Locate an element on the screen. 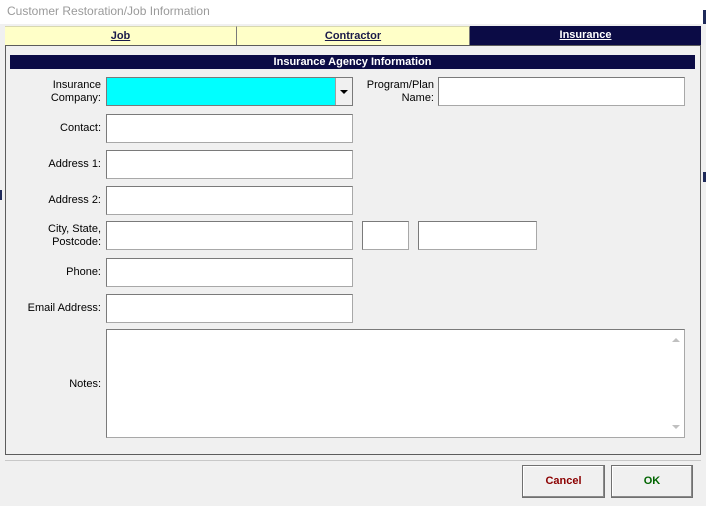 This screenshot has width=706, height=506. section-header: Insurance Agency Information is located at coordinates (352, 62).